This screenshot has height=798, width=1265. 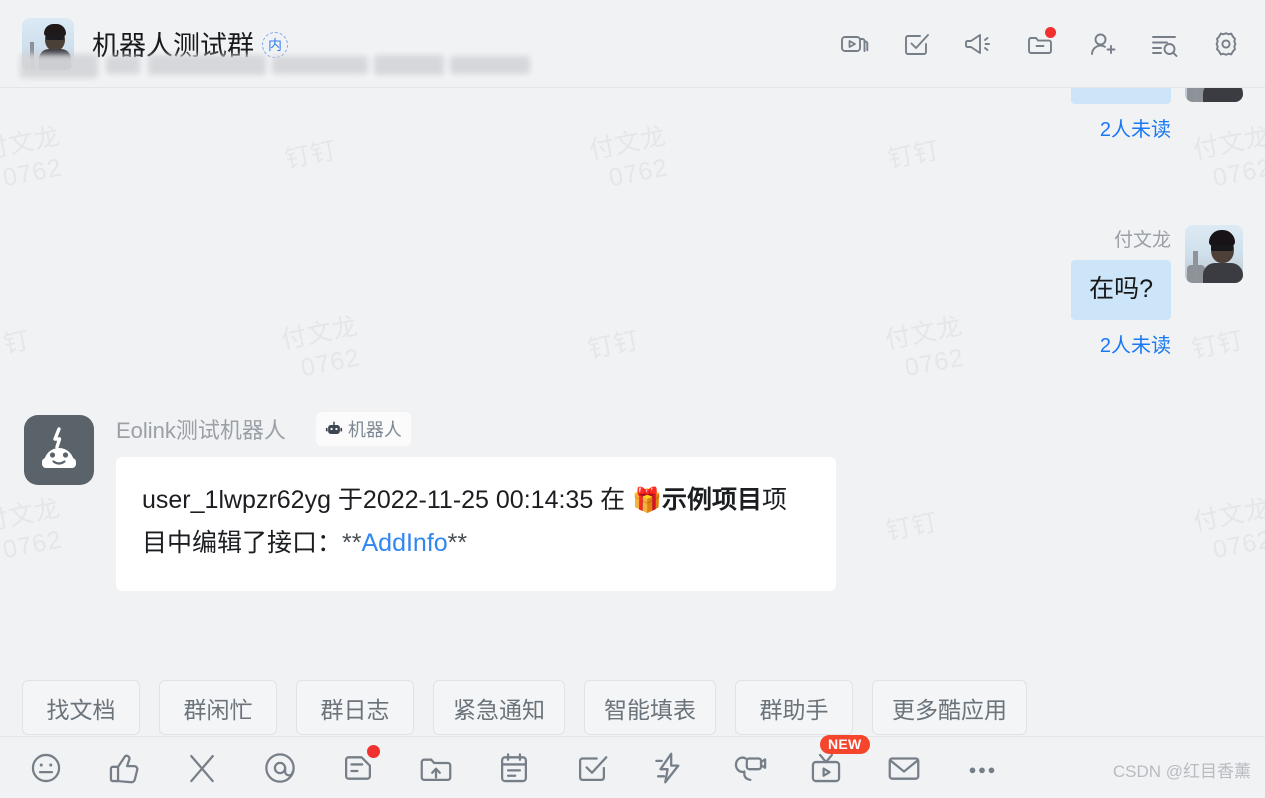 What do you see at coordinates (904, 768) in the screenshot?
I see `mail-icon` at bounding box center [904, 768].